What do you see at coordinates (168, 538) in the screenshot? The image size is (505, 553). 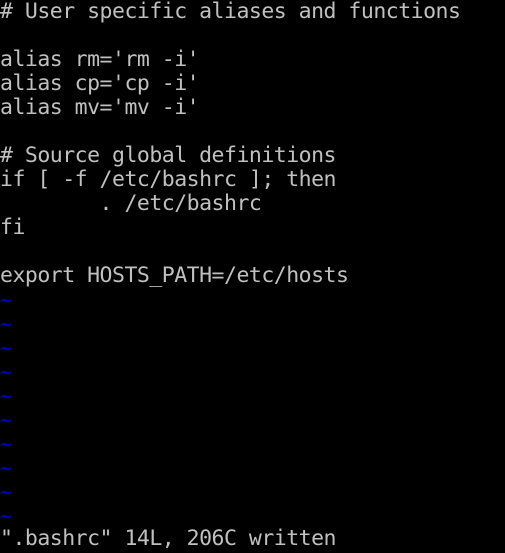 I see `status-line: ".bashrc" 14L, 206C written` at bounding box center [168, 538].